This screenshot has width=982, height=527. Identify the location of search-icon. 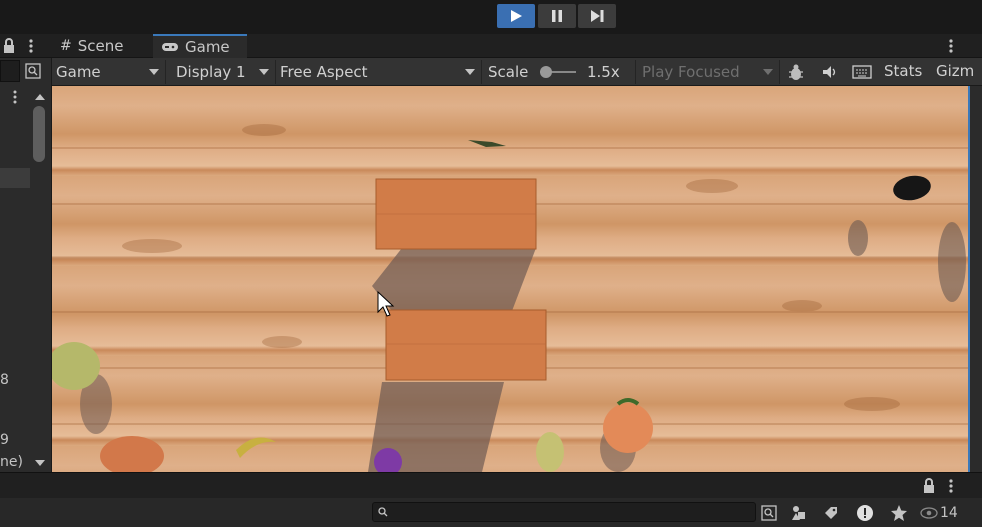
(383, 512).